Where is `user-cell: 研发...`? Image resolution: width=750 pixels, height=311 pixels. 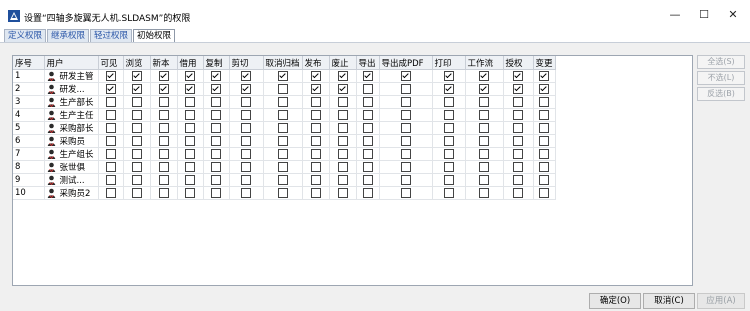
user-cell: 研发... is located at coordinates (71, 89).